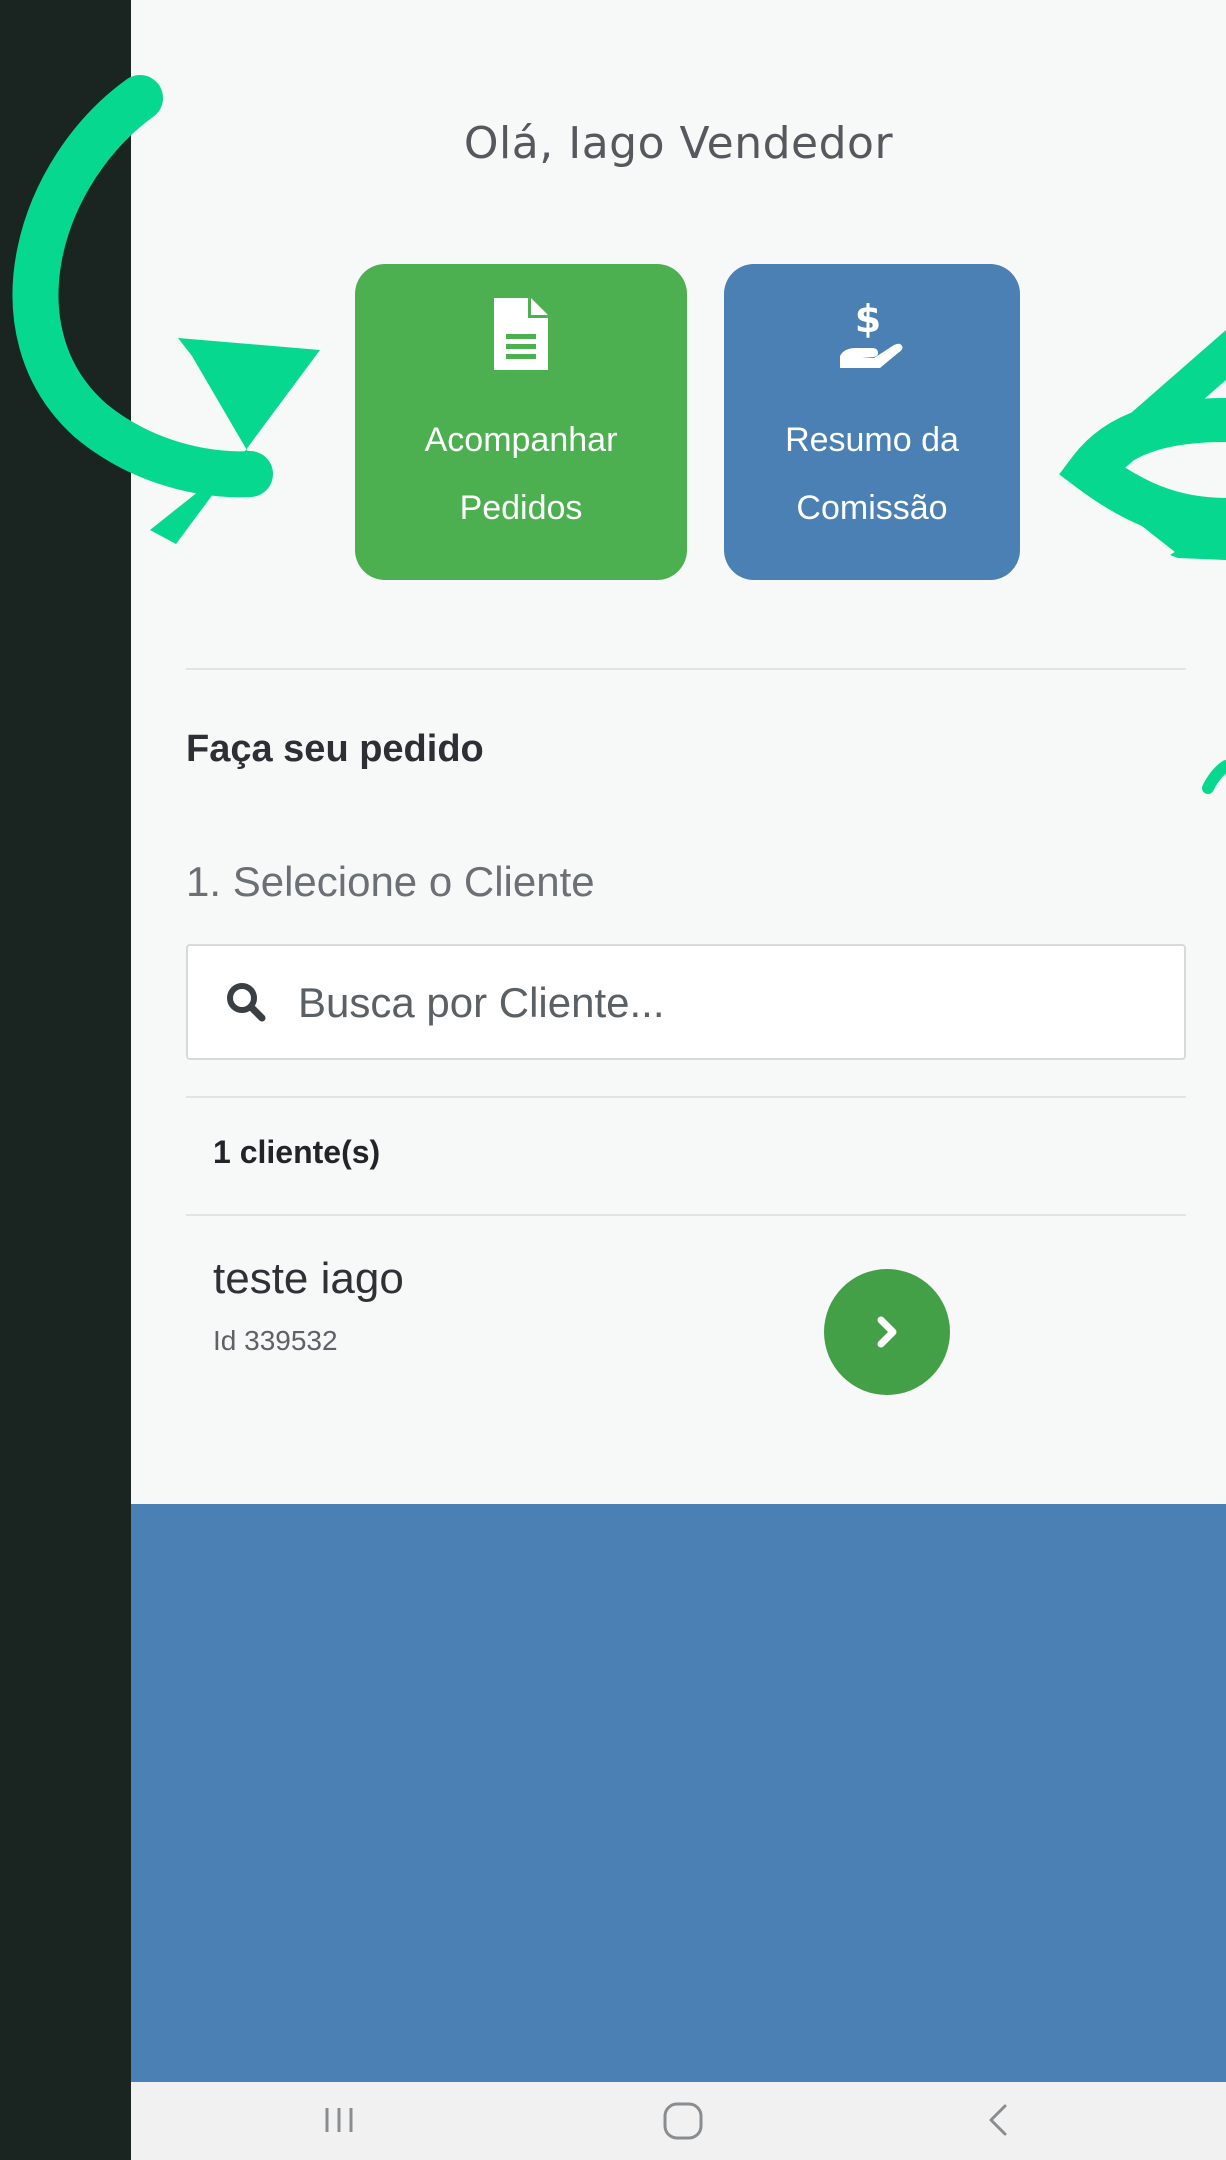 Image resolution: width=1226 pixels, height=2160 pixels. What do you see at coordinates (872, 440) in the screenshot?
I see `commission-summary-label-line1: Resumo da` at bounding box center [872, 440].